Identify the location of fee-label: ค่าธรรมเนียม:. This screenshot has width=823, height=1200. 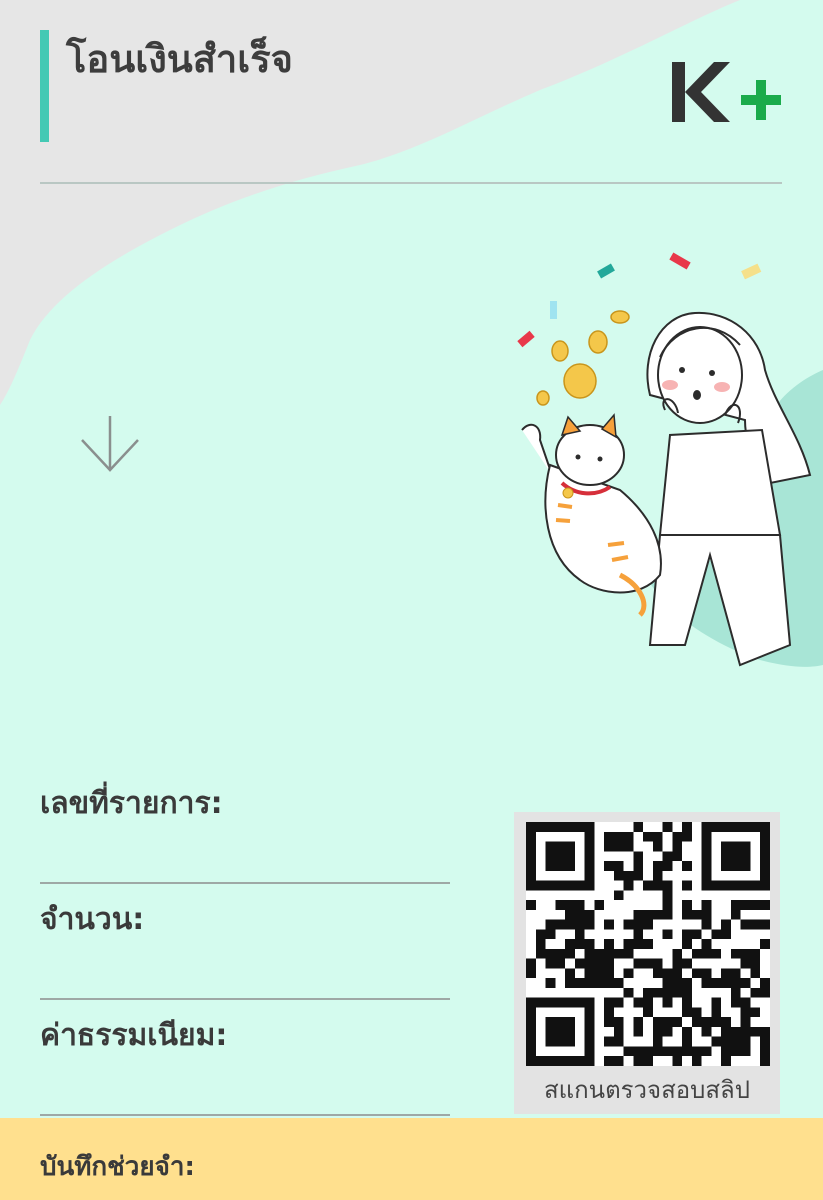
(134, 1035).